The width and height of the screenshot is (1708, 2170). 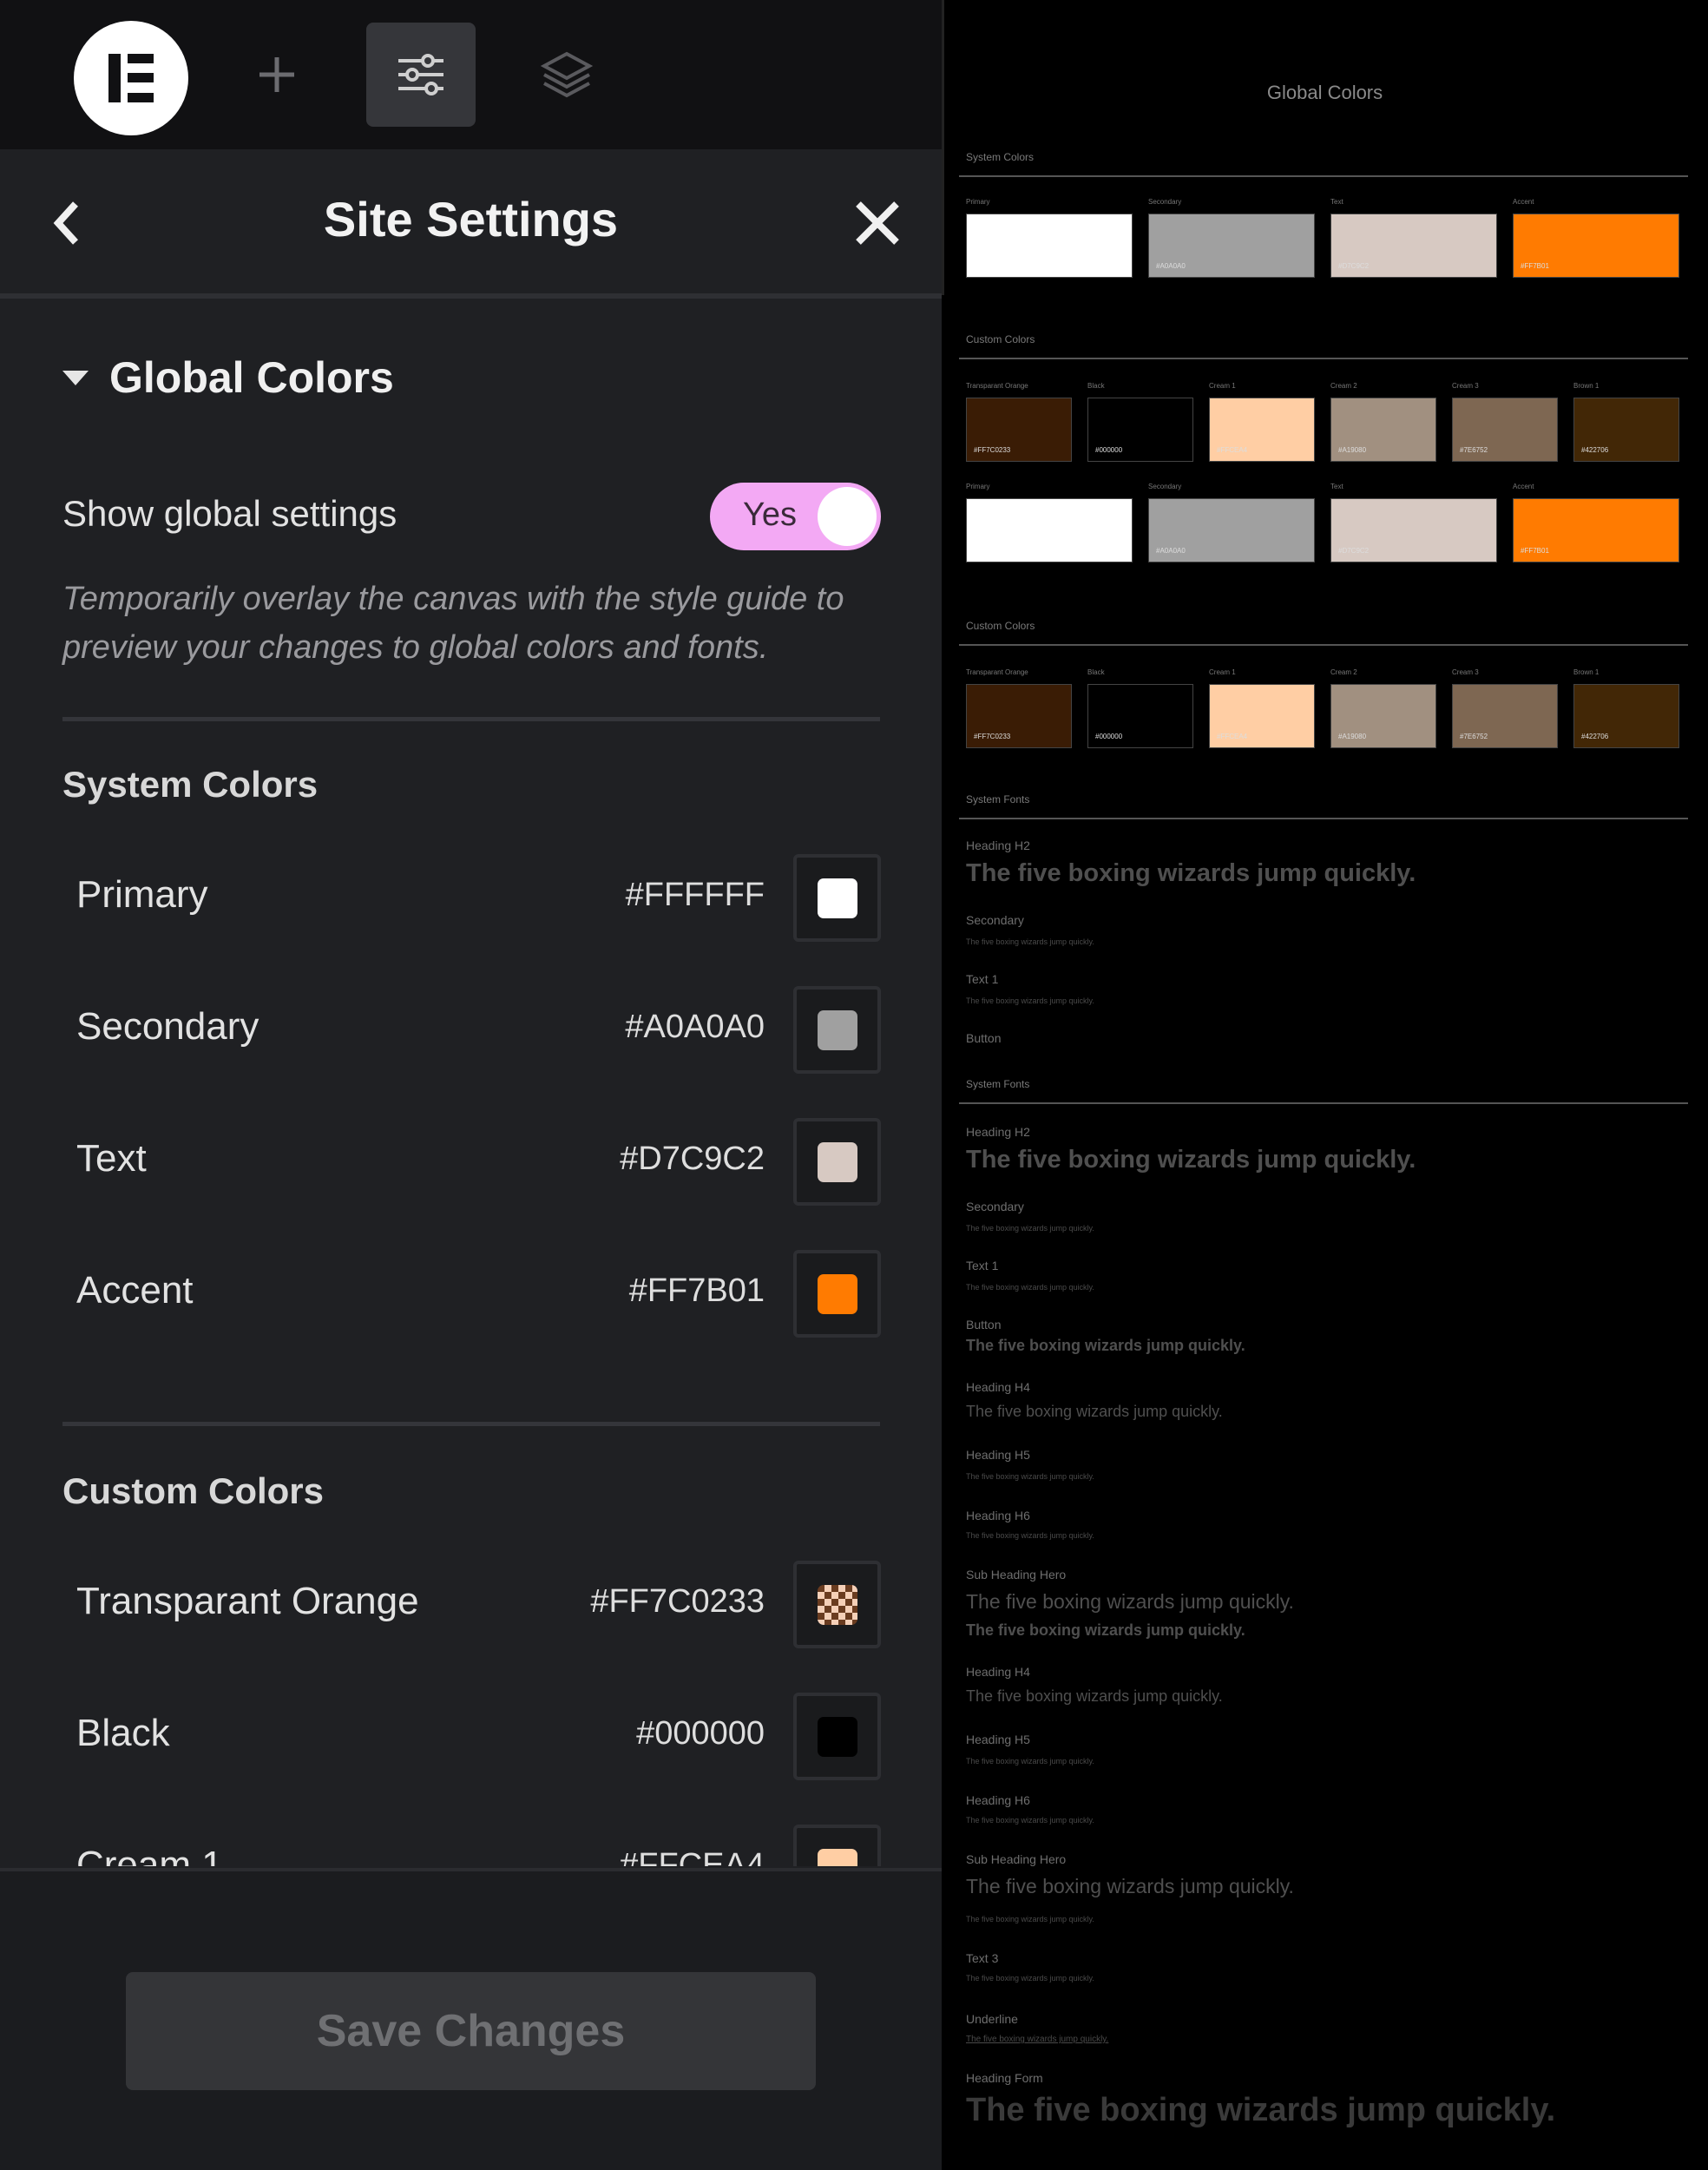 What do you see at coordinates (135, 1290) in the screenshot?
I see `color-name: Accent` at bounding box center [135, 1290].